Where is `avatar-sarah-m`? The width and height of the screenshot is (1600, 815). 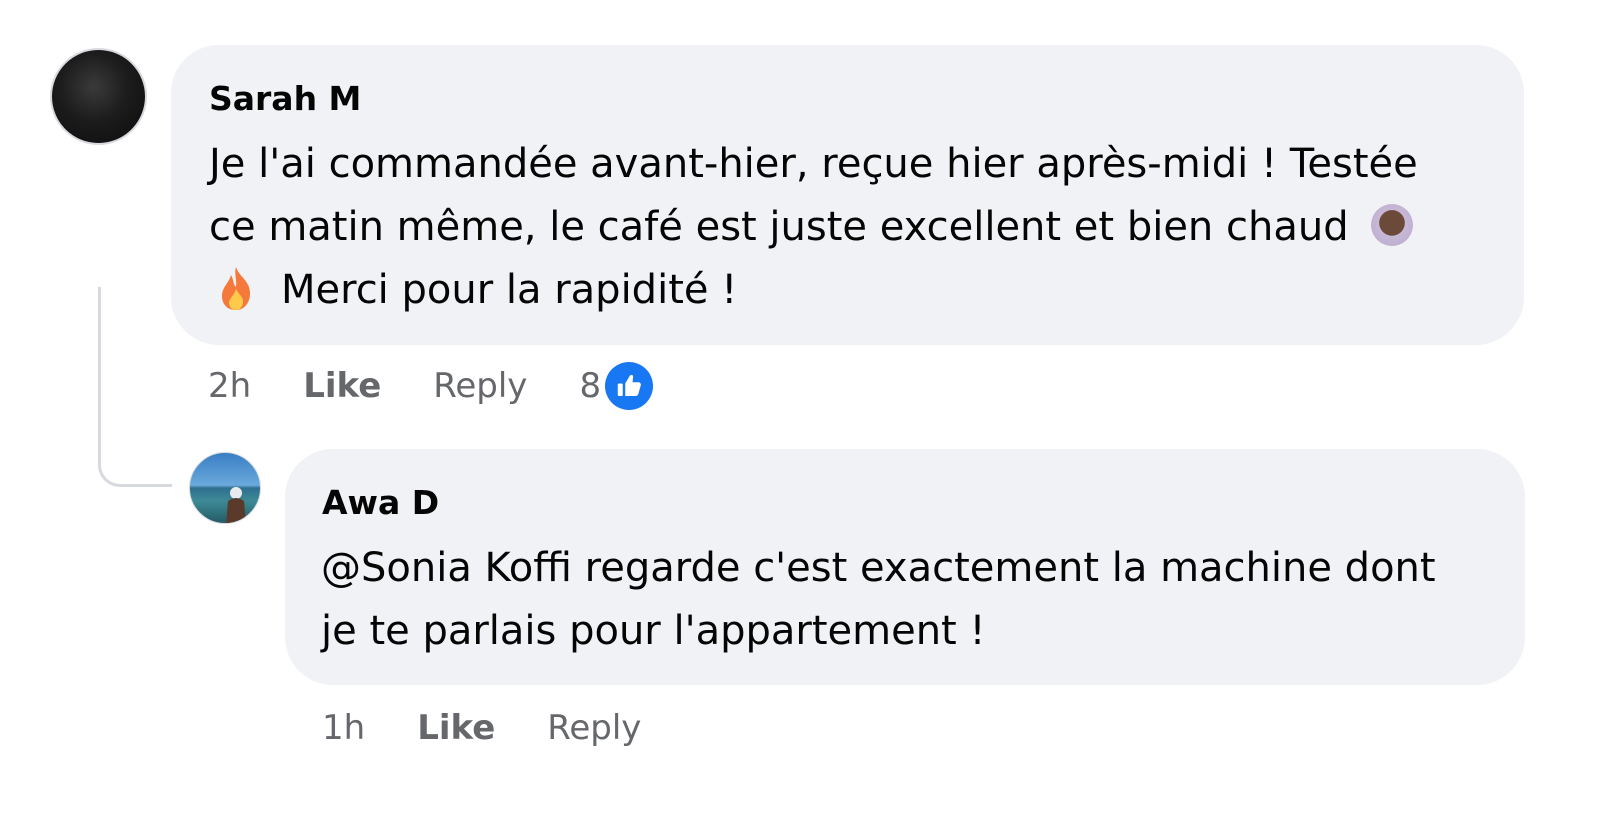 avatar-sarah-m is located at coordinates (98, 96).